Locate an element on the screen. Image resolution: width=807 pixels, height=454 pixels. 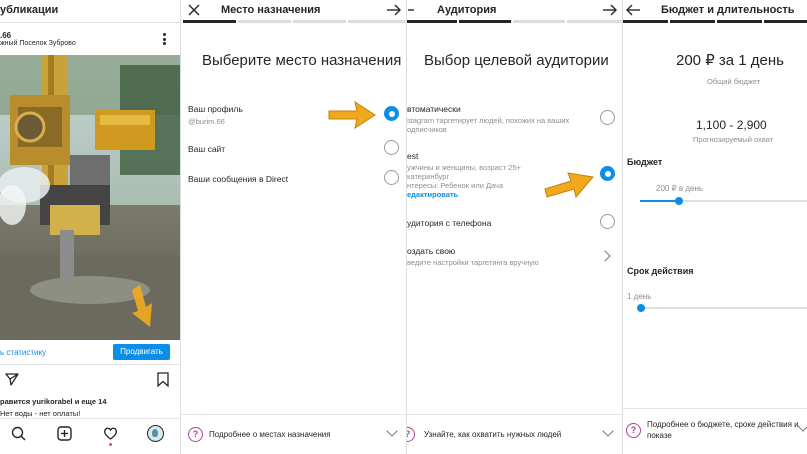
close-icon is located at coordinates (194, 10).